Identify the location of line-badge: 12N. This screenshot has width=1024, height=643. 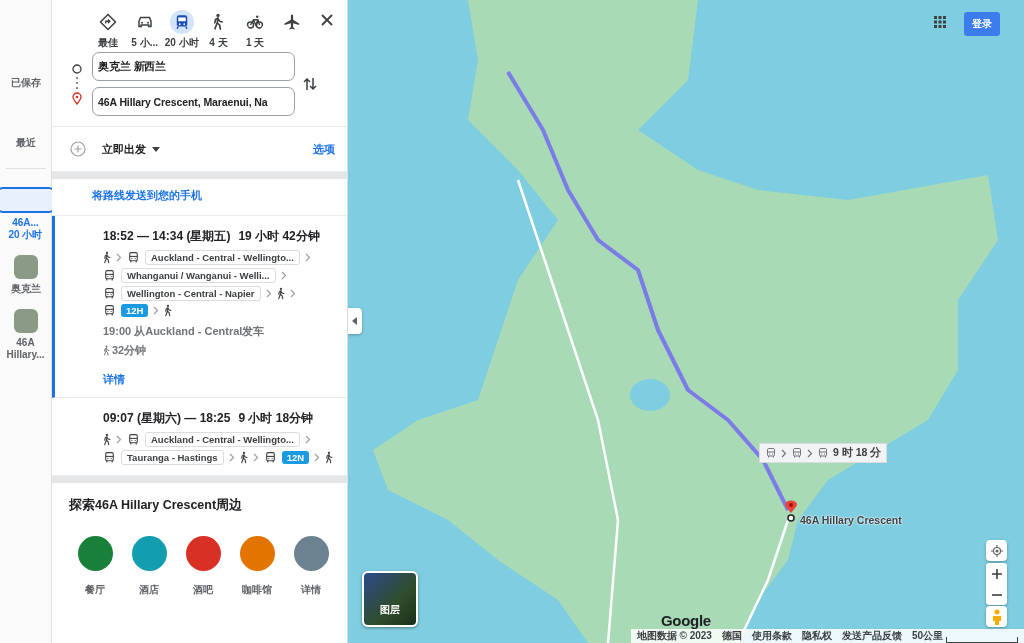
(295, 457).